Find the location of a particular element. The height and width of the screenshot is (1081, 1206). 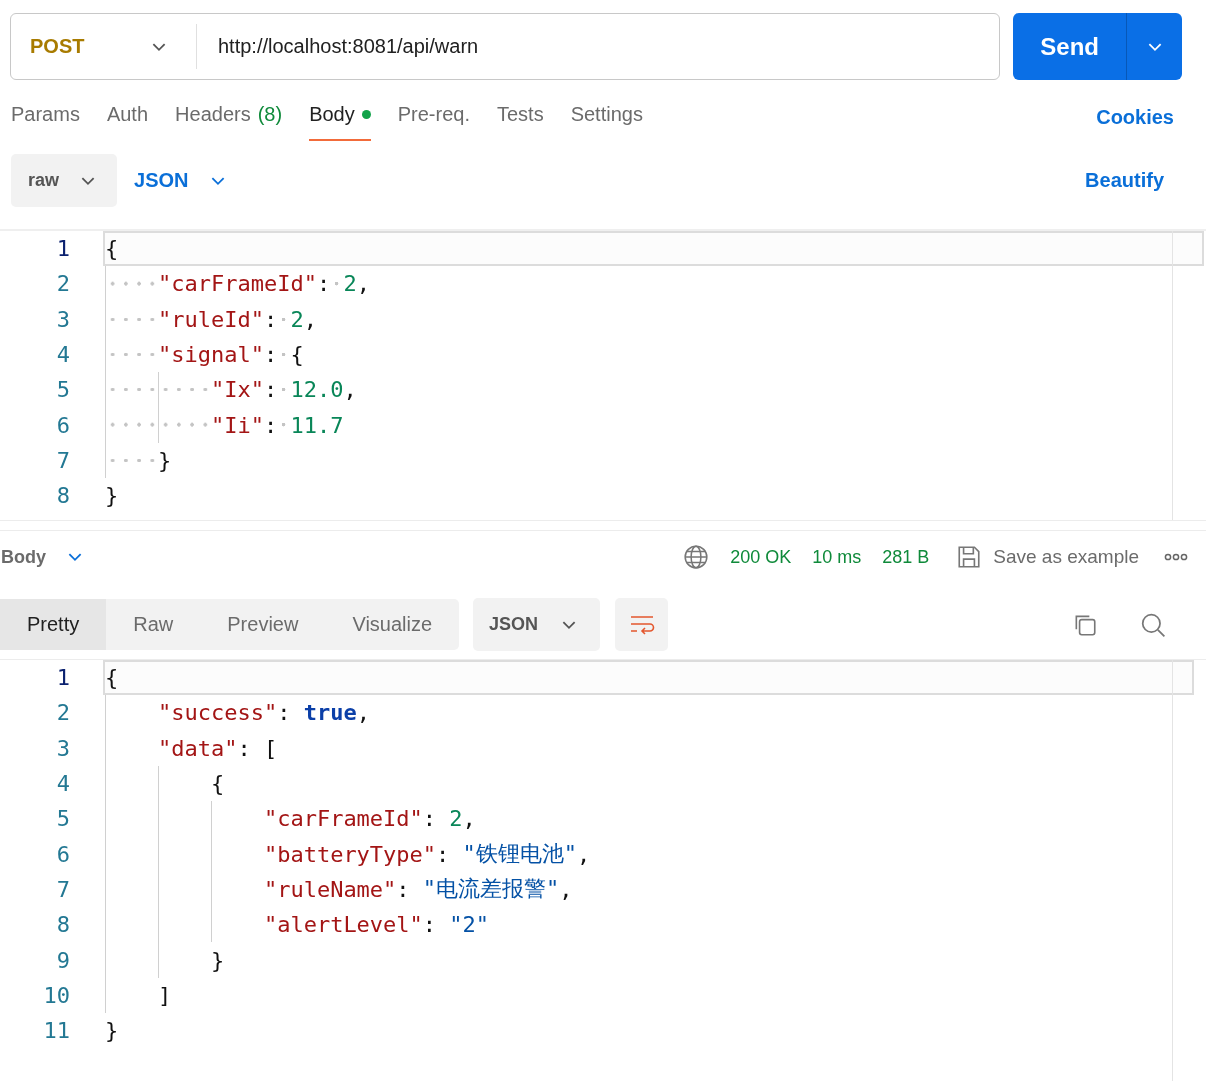

code-line: "success": true, is located at coordinates (648, 713).